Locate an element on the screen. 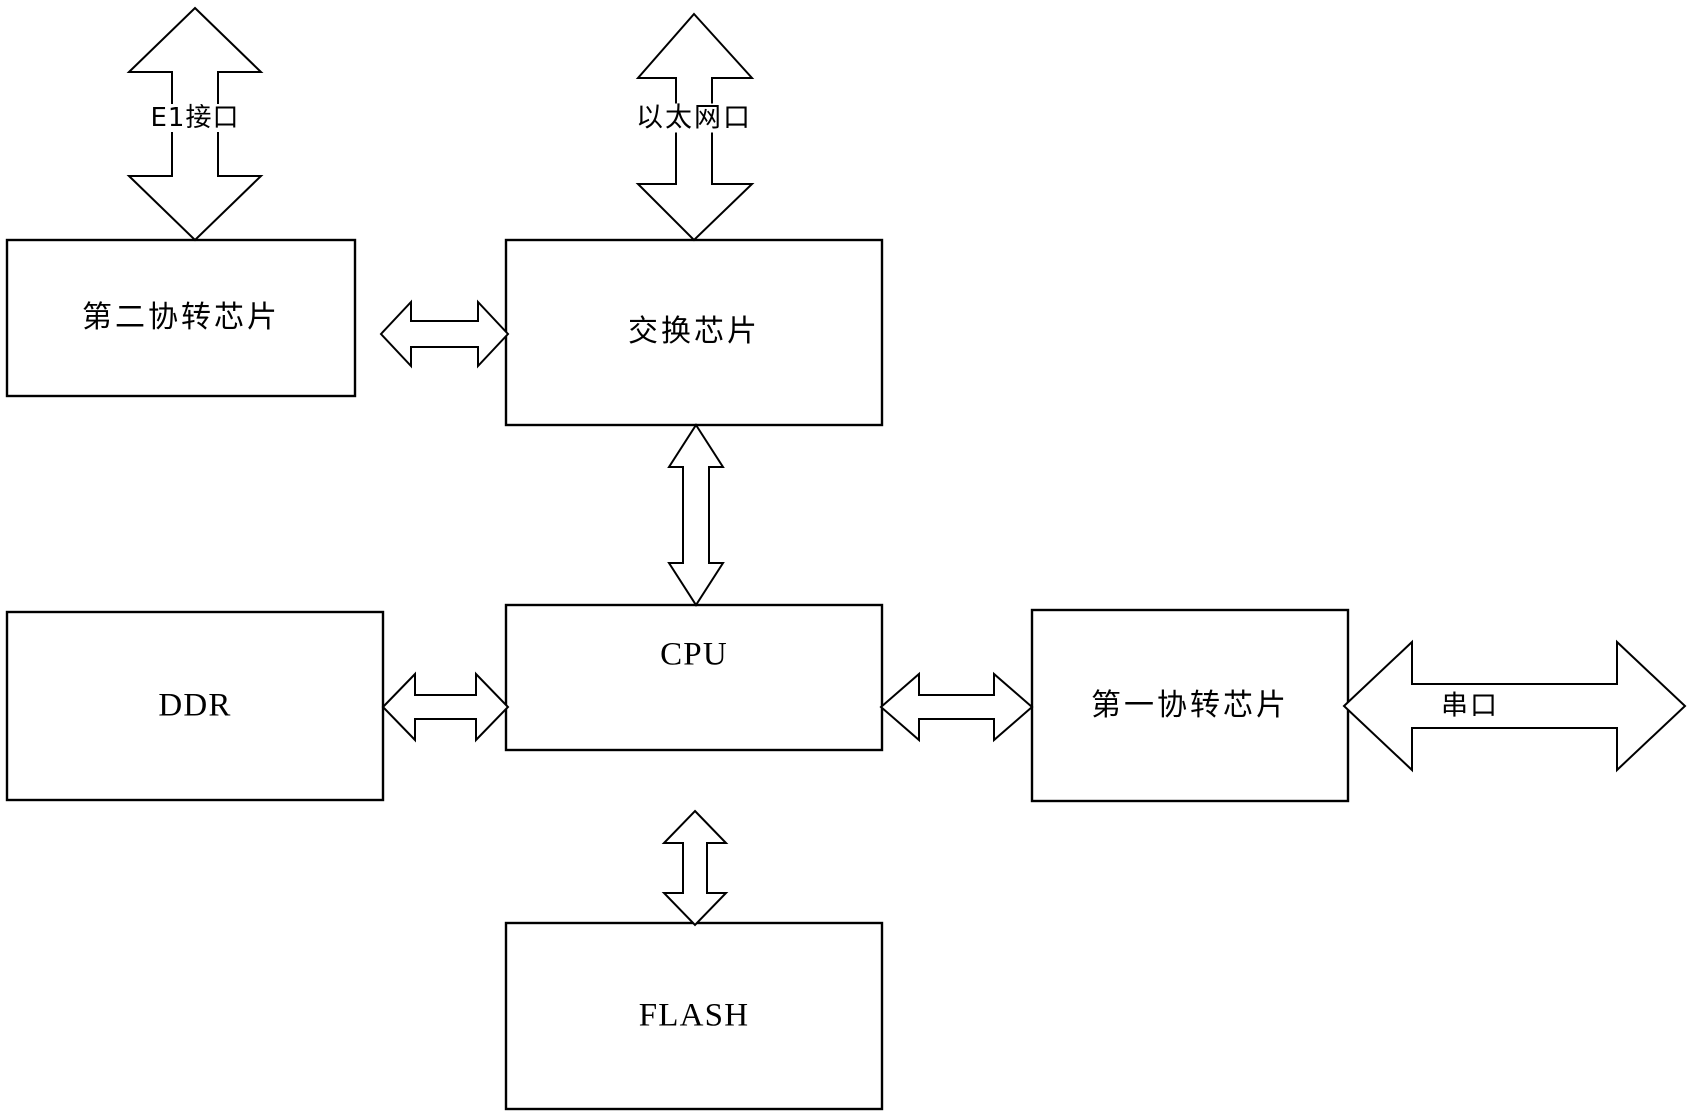 The height and width of the screenshot is (1120, 1690). arrow-cpu-to-first-converter is located at coordinates (956, 707).